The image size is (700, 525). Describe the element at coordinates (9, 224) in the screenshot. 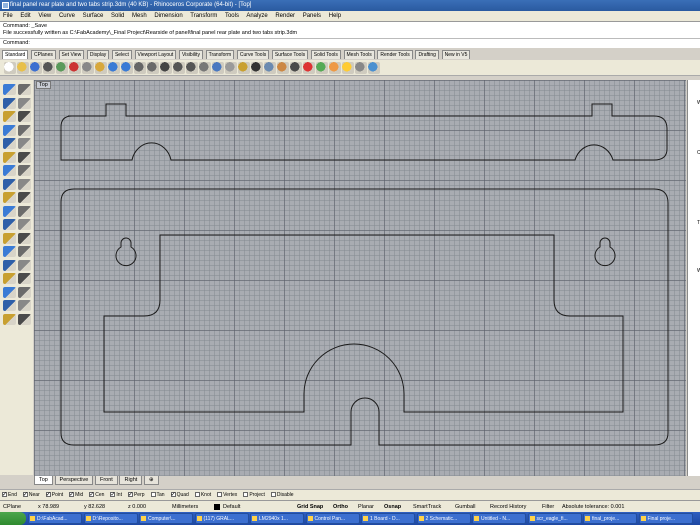

I see `join-icon` at that location.